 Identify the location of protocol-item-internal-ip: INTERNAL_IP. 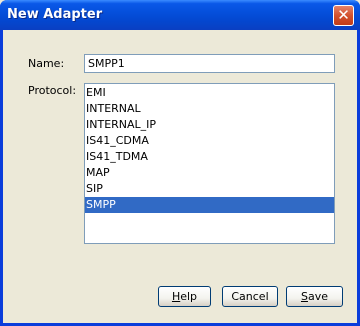
(209, 125).